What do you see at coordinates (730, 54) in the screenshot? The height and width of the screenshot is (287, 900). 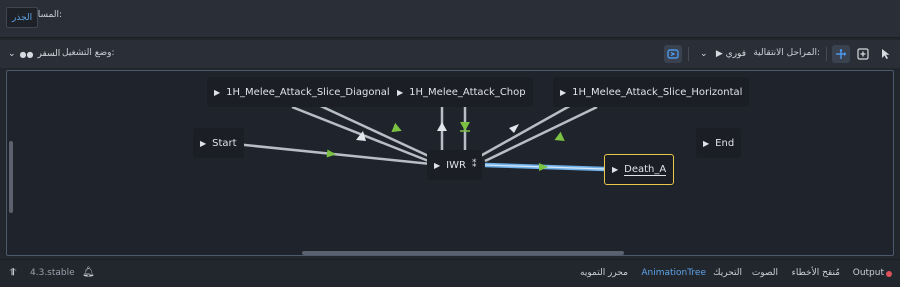 I see `transition-type-value: ▶ فوري` at bounding box center [730, 54].